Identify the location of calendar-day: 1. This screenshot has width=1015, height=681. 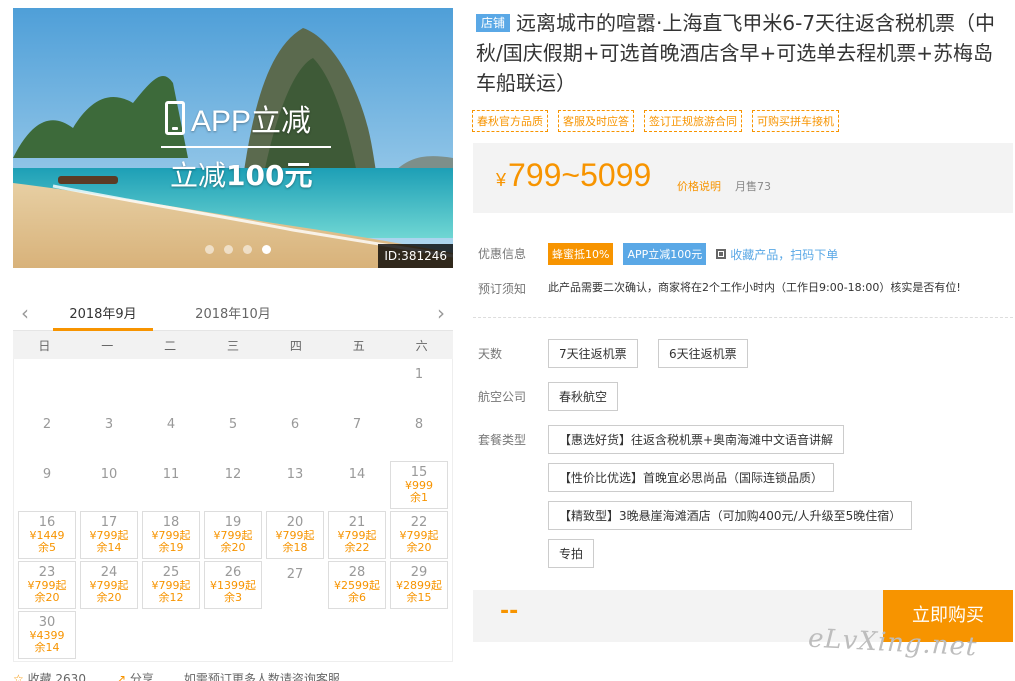
(419, 374).